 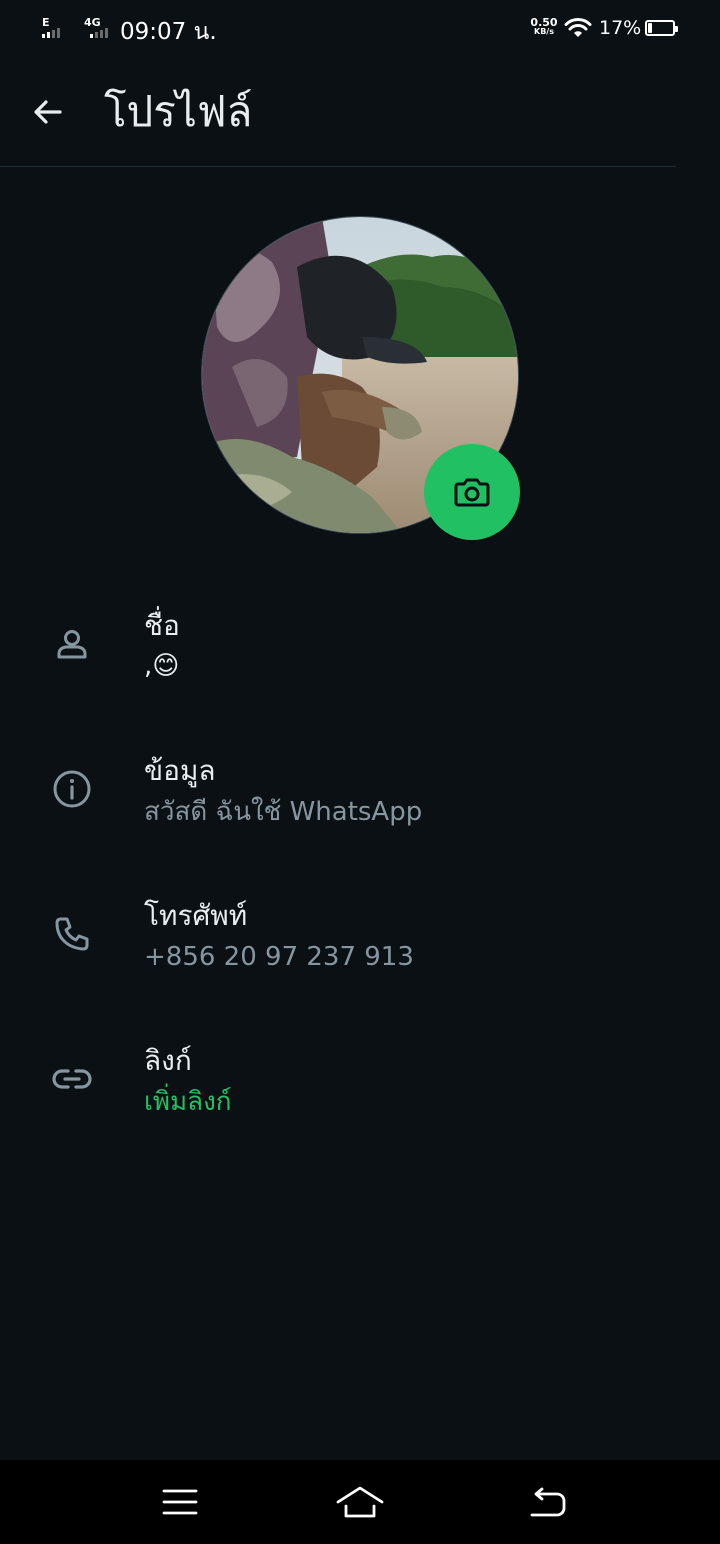 What do you see at coordinates (162, 666) in the screenshot?
I see `name-value: ,😊` at bounding box center [162, 666].